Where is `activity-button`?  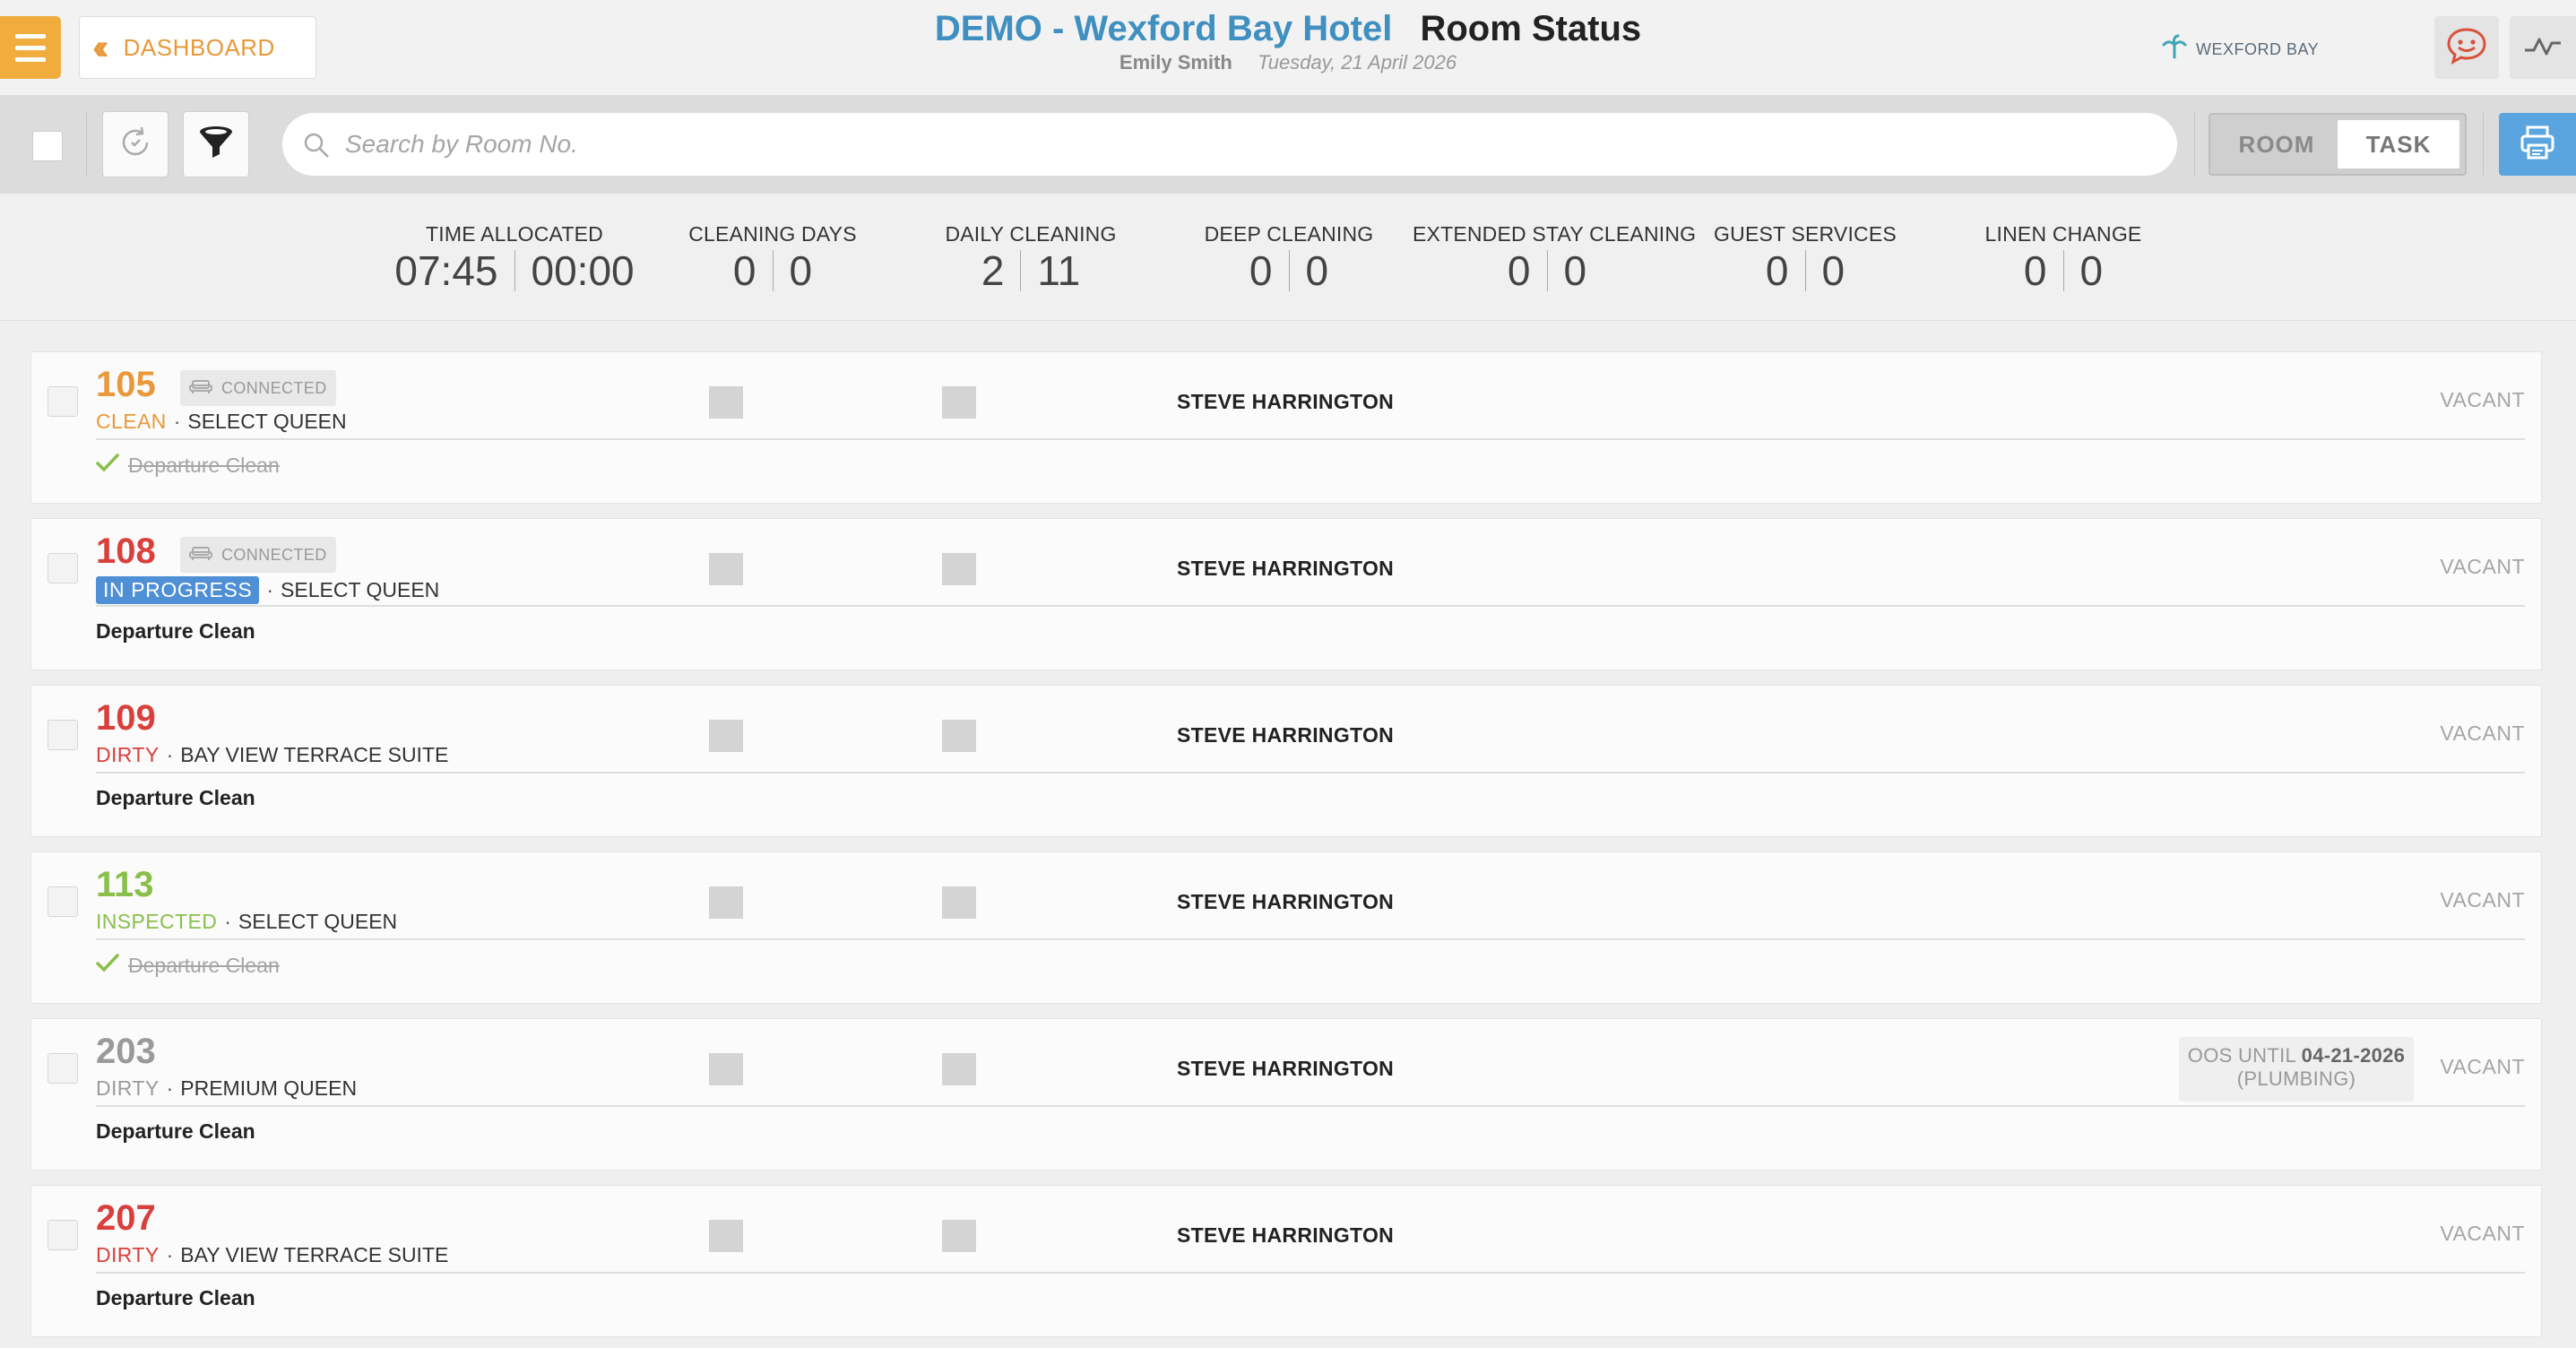
activity-button is located at coordinates (2543, 48).